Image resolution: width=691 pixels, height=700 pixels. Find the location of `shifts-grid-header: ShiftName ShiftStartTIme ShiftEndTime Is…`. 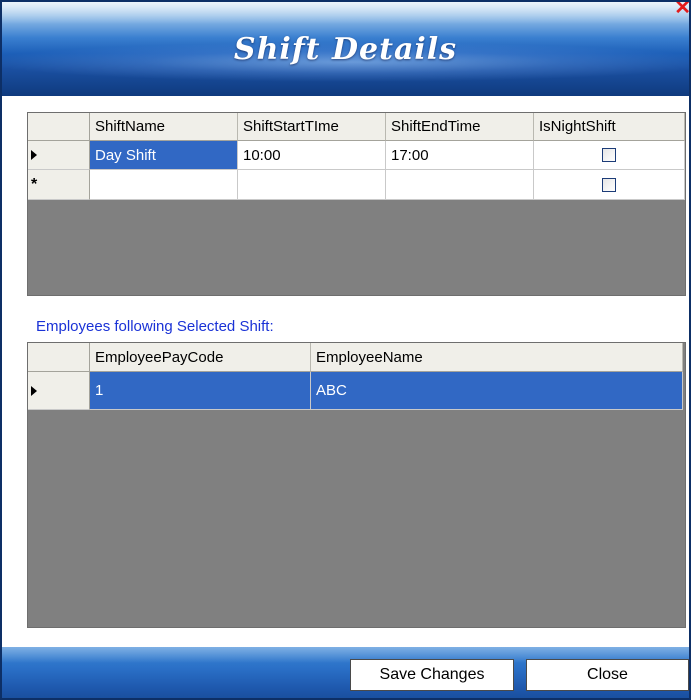

shifts-grid-header: ShiftName ShiftStartTIme ShiftEndTime Is… is located at coordinates (356, 127).